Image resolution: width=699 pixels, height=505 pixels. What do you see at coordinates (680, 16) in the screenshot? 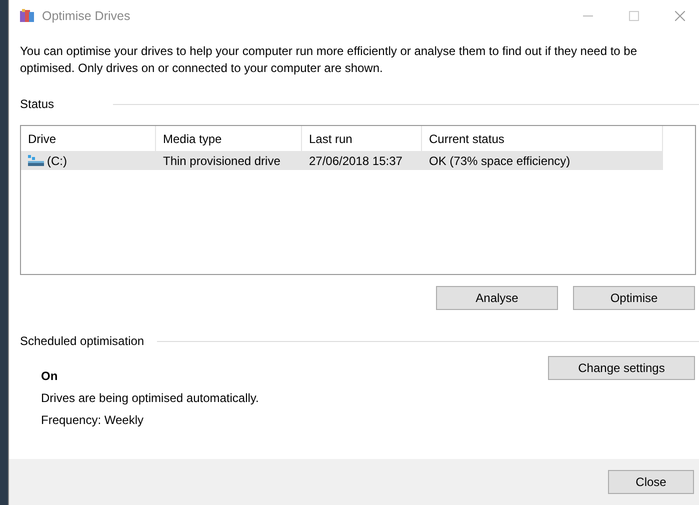
I see `close-icon` at bounding box center [680, 16].